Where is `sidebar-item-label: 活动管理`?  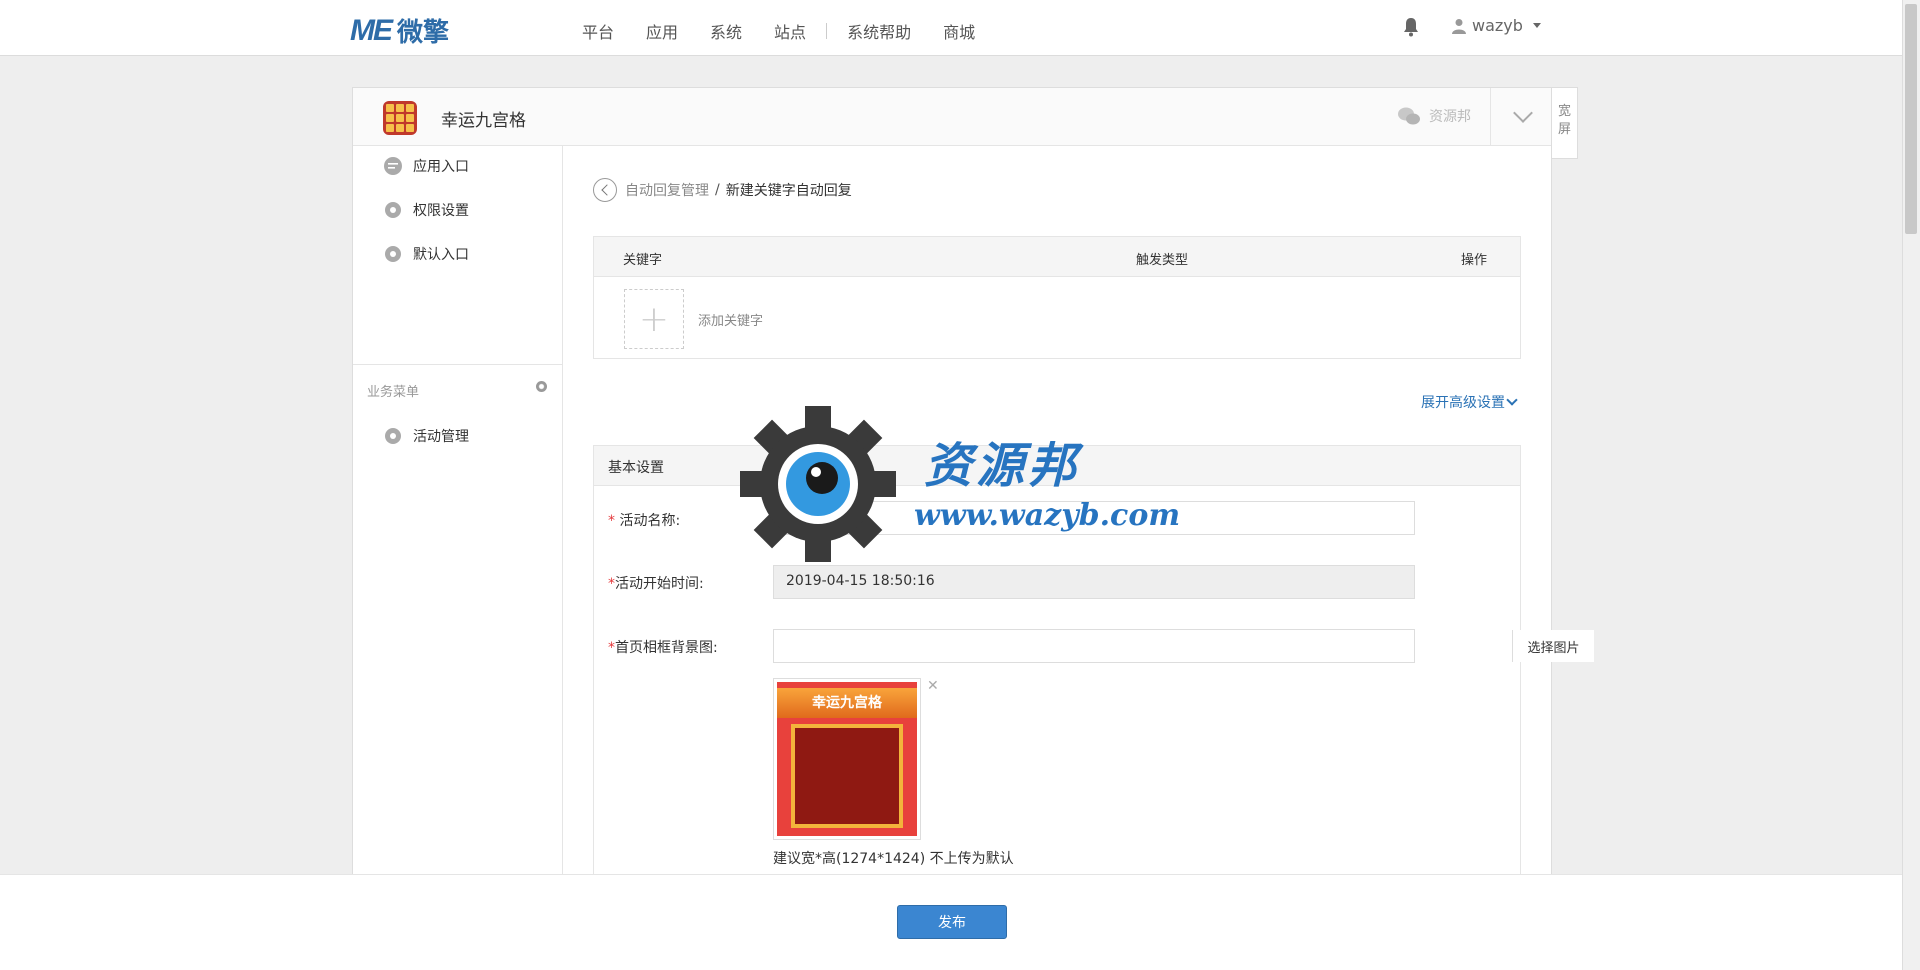 sidebar-item-label: 活动管理 is located at coordinates (441, 437).